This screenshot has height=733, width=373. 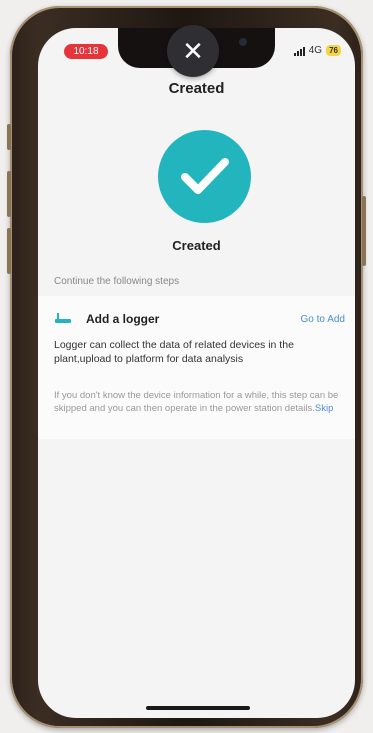 I want to click on status-indicators: 4G 76, so click(x=317, y=50).